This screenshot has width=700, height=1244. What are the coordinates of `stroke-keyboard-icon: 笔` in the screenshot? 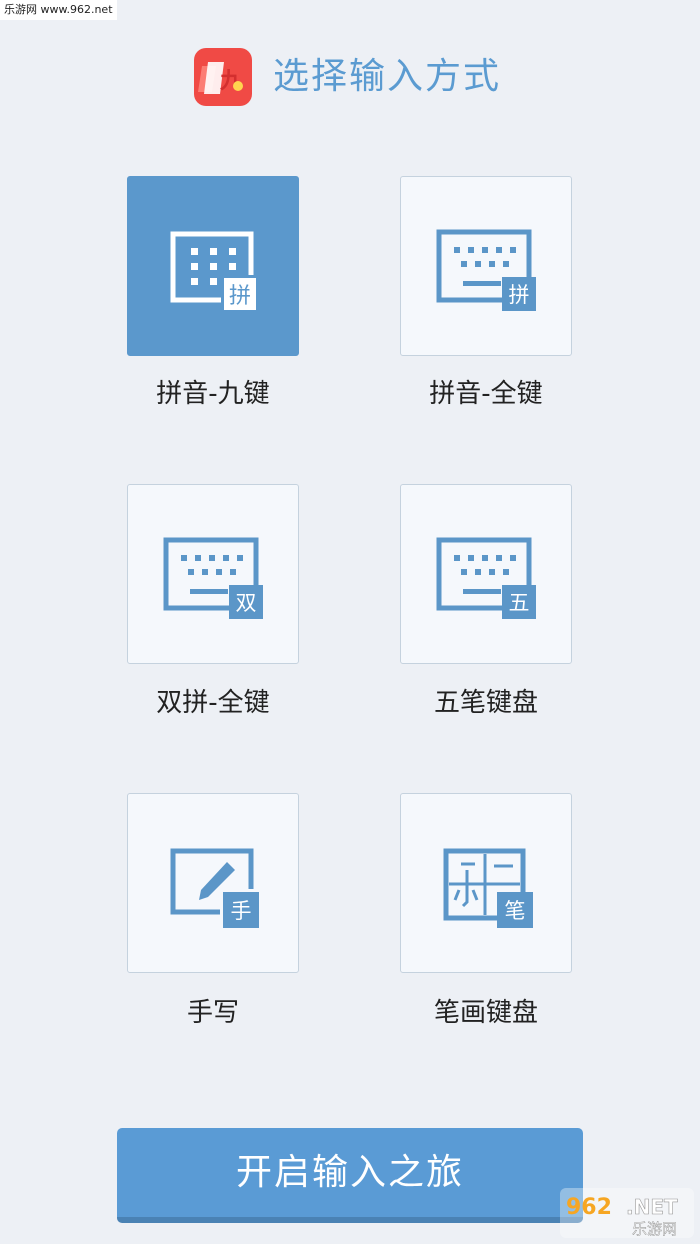 It's located at (488, 888).